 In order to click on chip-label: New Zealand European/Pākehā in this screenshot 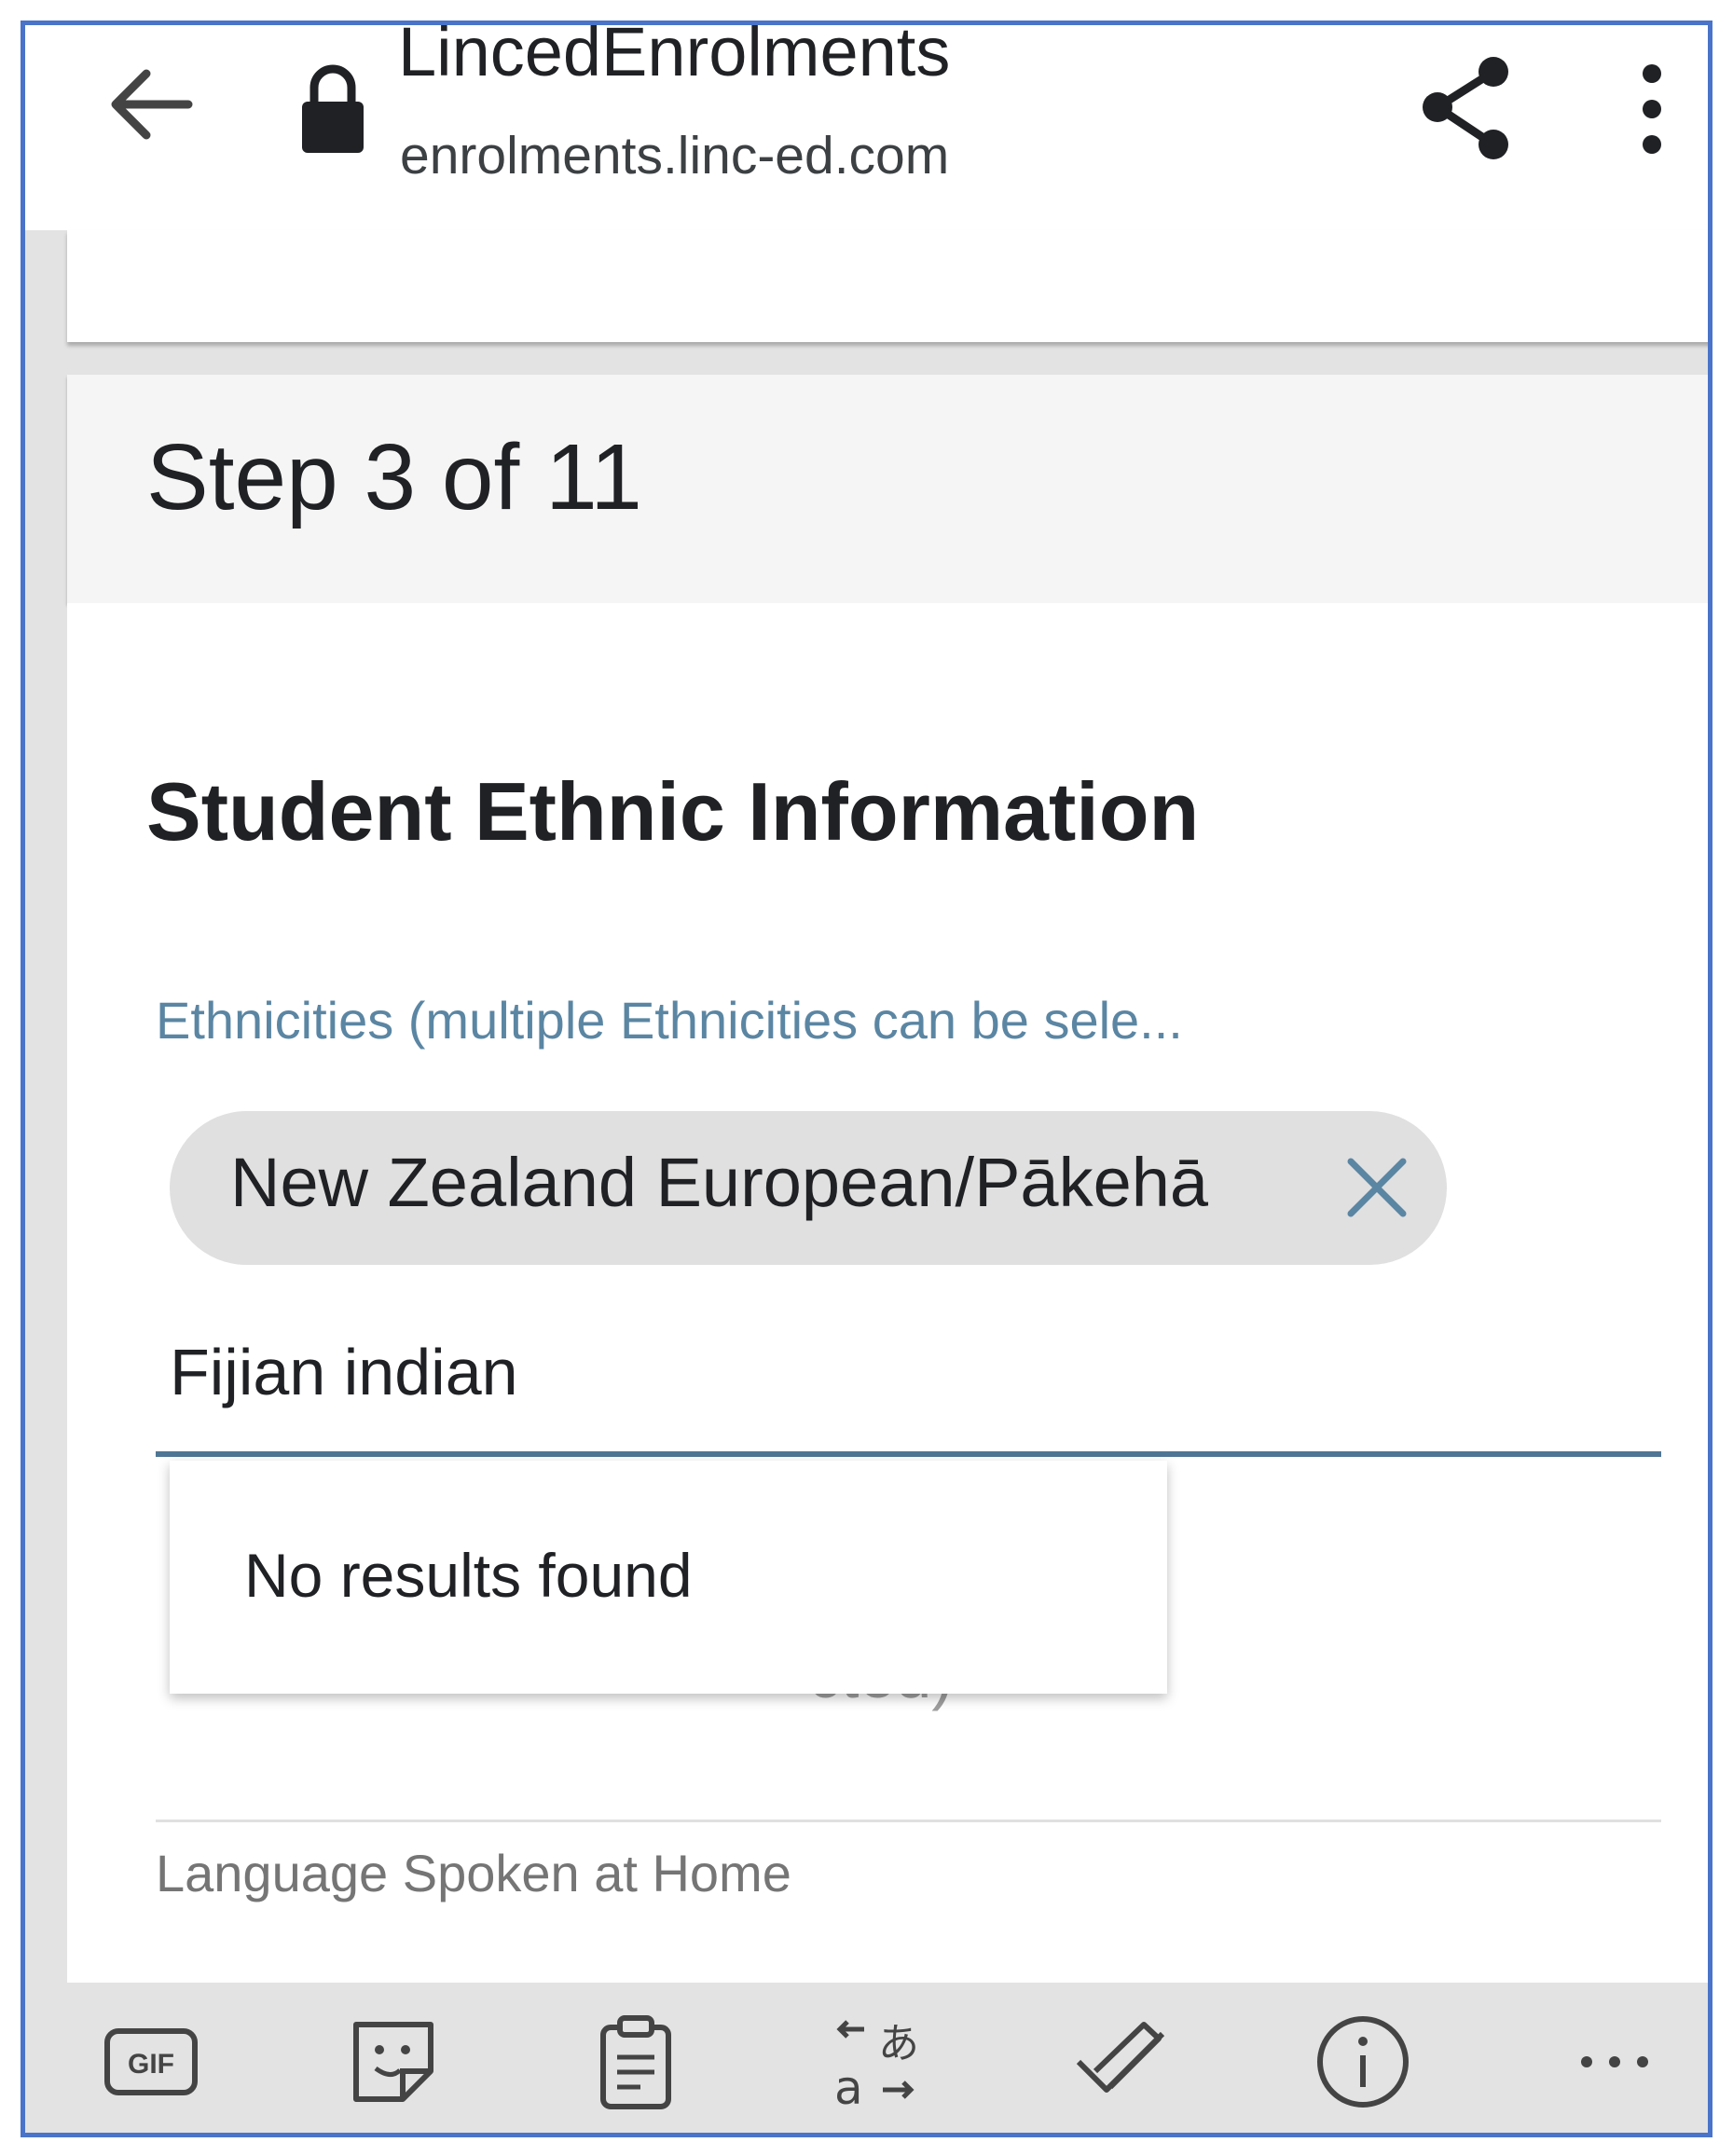, I will do `click(719, 1182)`.